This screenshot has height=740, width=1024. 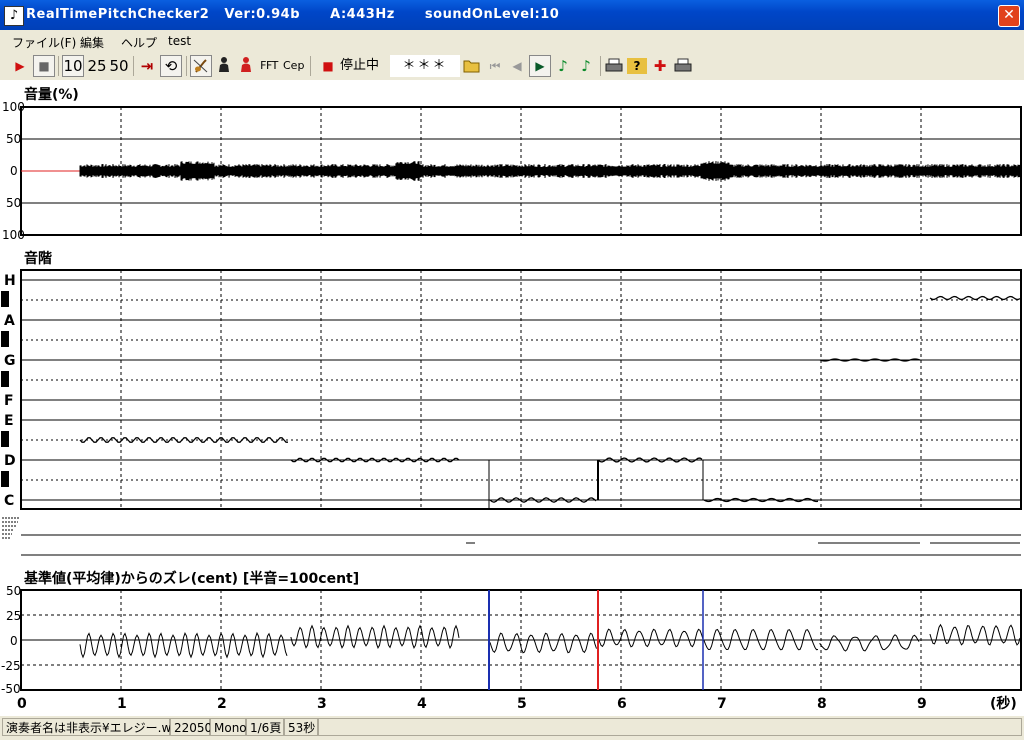 What do you see at coordinates (73, 66) in the screenshot?
I see `zoom-10-button: 10` at bounding box center [73, 66].